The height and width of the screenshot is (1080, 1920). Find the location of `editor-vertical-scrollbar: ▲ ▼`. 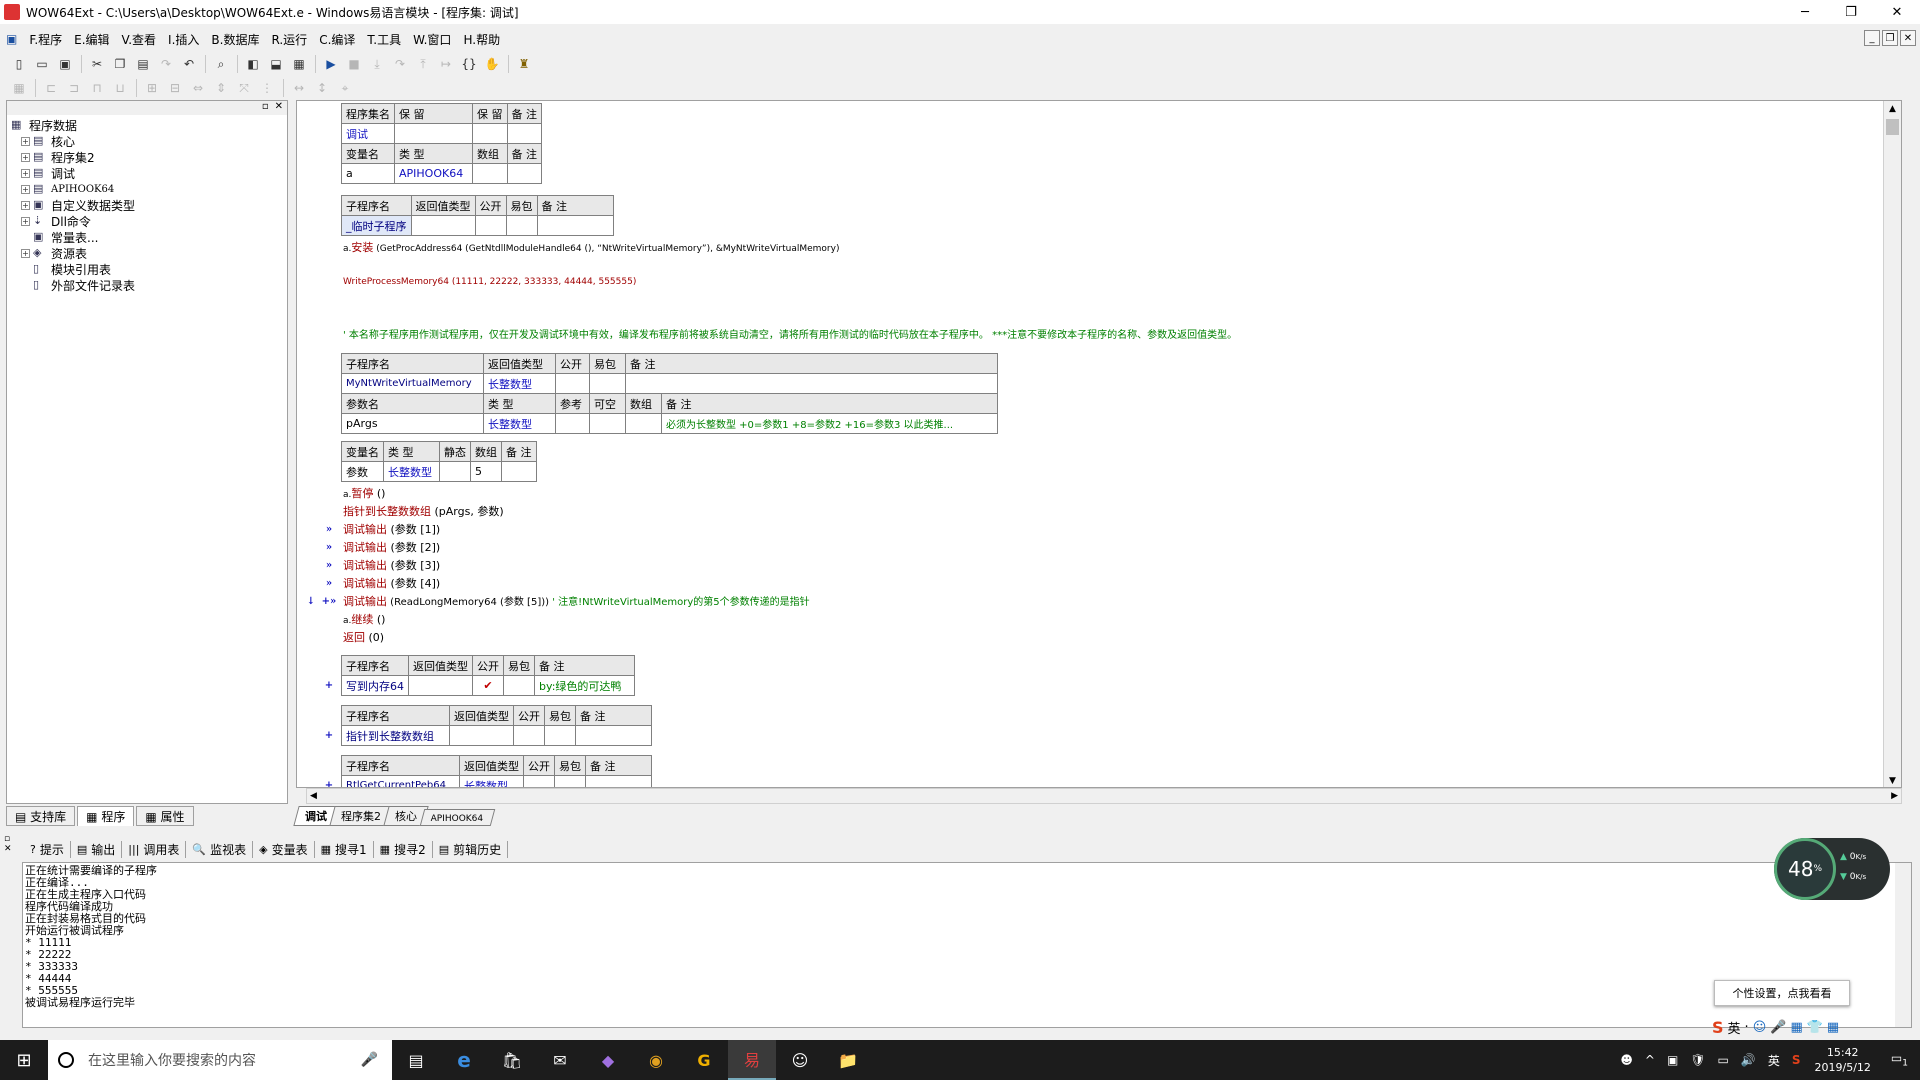

editor-vertical-scrollbar: ▲ ▼ is located at coordinates (1892, 444).